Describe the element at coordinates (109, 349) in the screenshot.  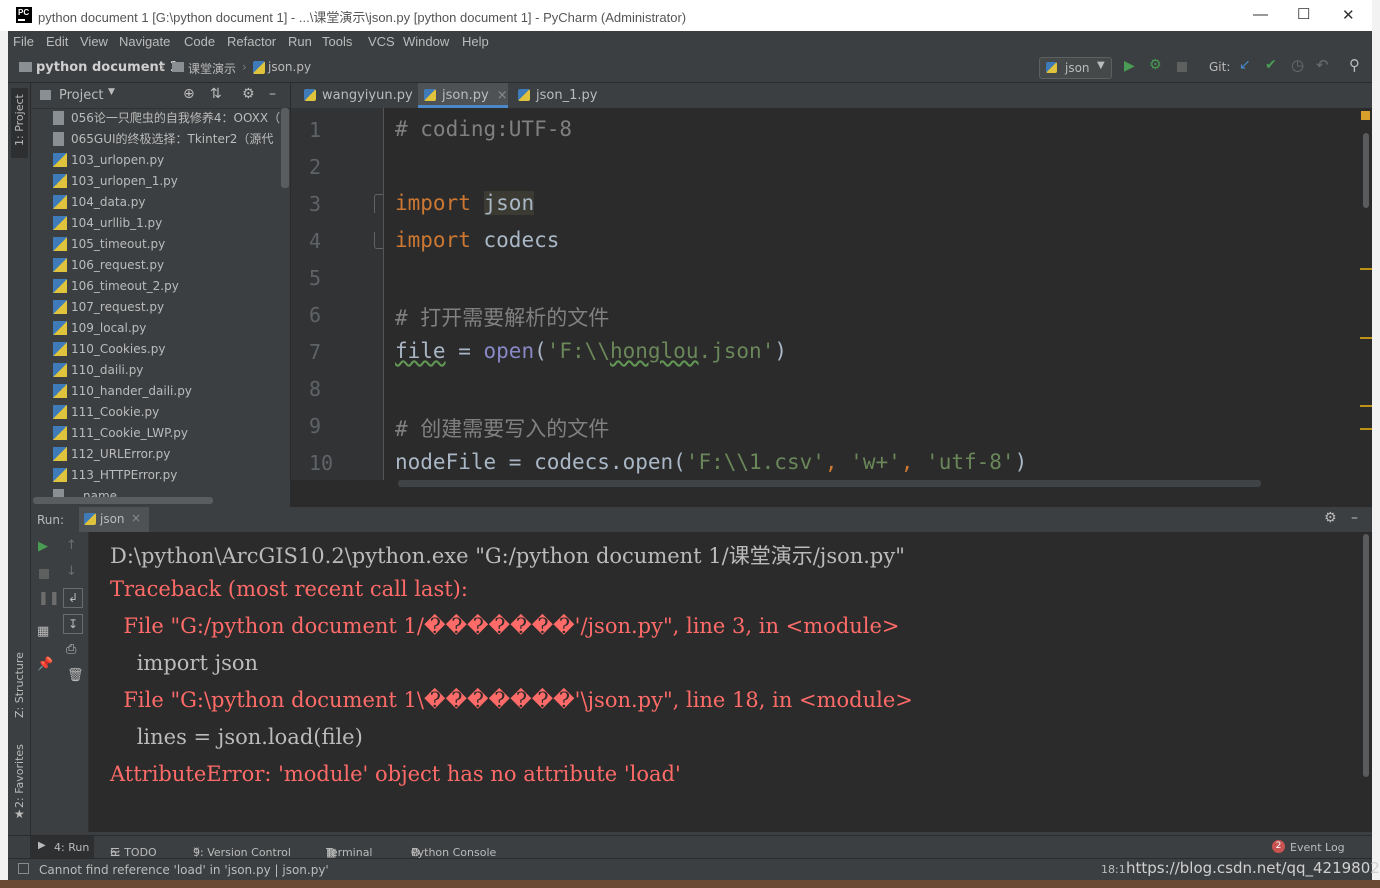
I see `tree-item: 110_Cookies.py` at that location.